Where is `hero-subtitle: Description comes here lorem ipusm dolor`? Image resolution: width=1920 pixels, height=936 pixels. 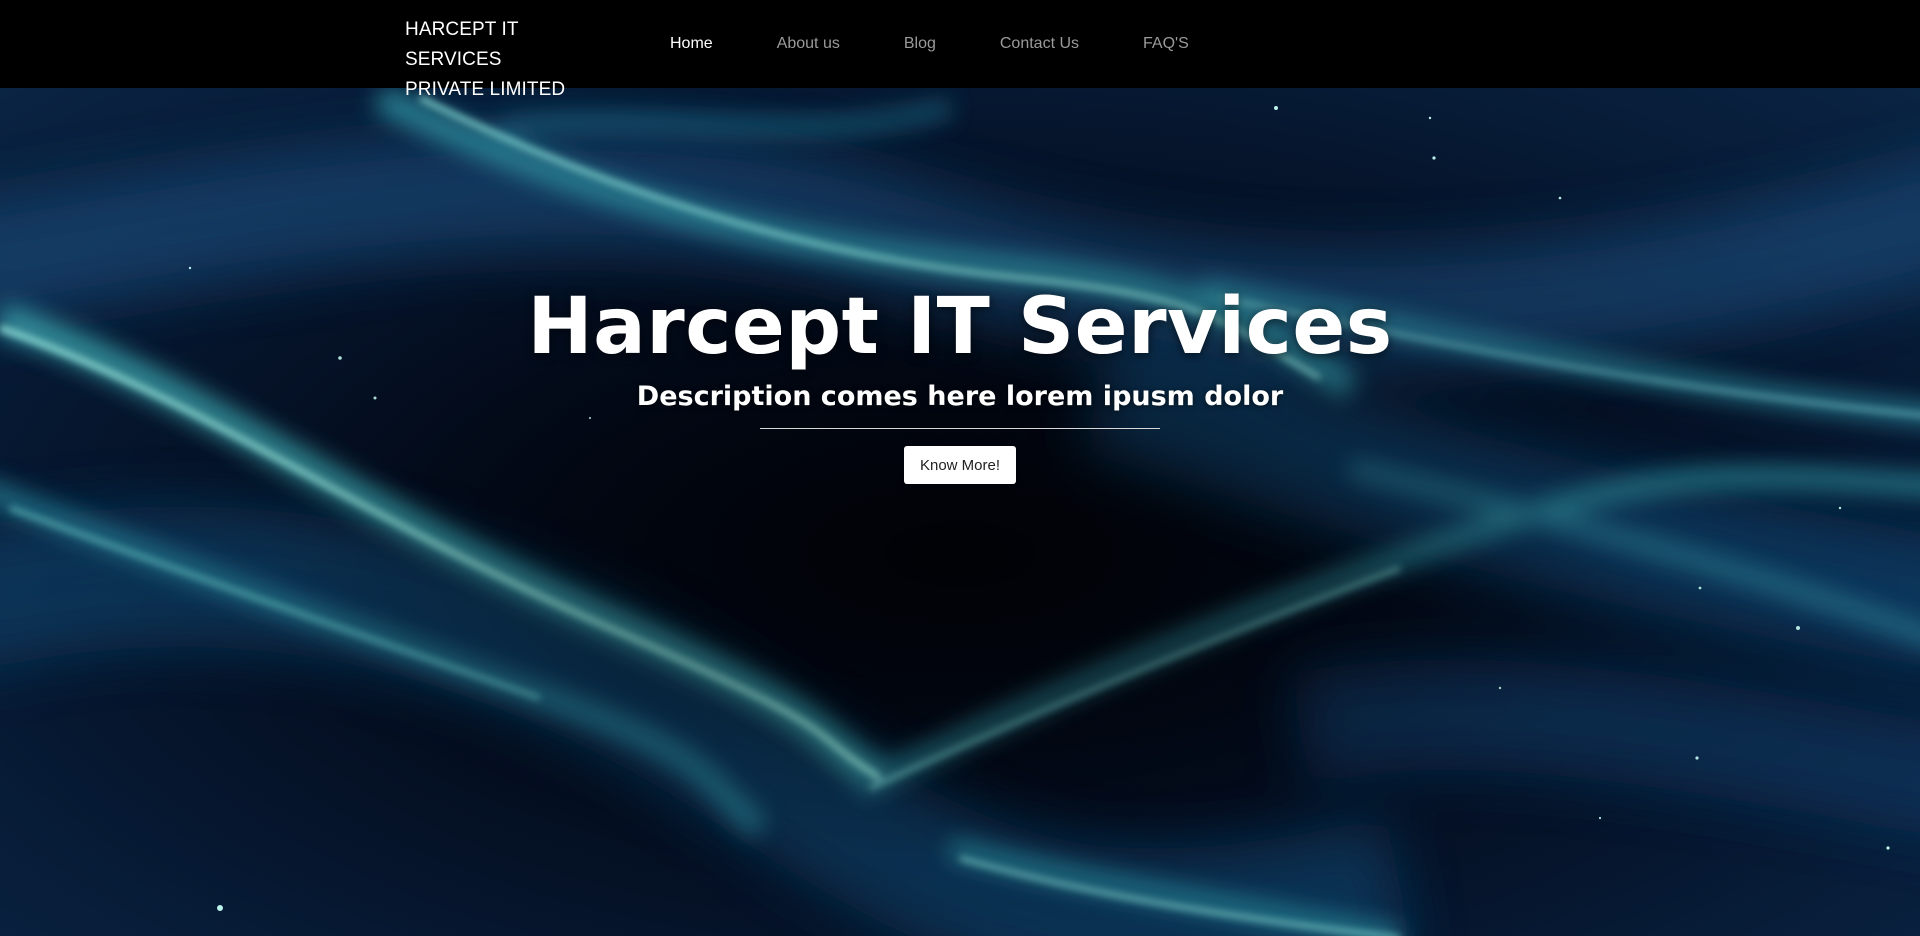
hero-subtitle: Description comes here lorem ipusm dolor is located at coordinates (960, 396).